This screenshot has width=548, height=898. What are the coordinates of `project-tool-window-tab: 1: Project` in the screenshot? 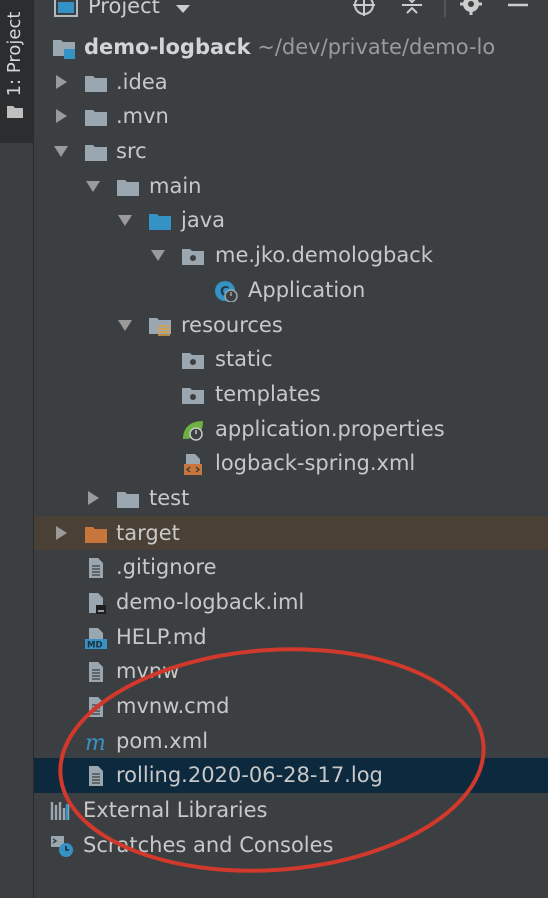 It's located at (16, 71).